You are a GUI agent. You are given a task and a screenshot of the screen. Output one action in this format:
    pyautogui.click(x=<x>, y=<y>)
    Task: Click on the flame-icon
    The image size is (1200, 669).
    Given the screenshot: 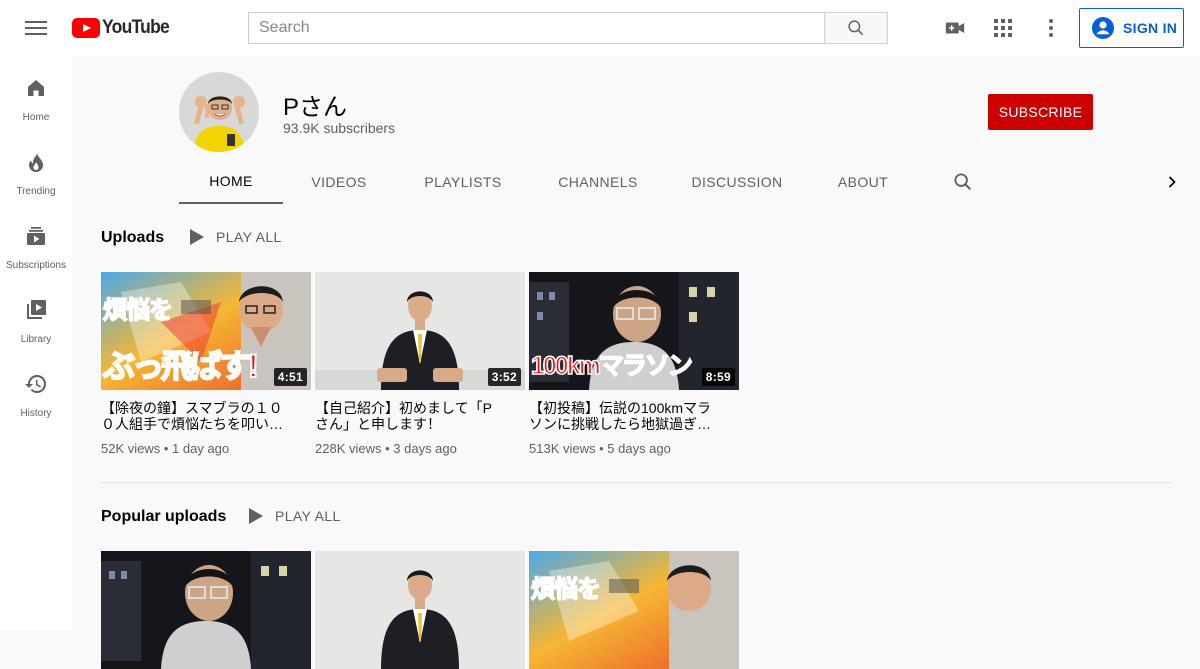 What is the action you would take?
    pyautogui.click(x=36, y=162)
    